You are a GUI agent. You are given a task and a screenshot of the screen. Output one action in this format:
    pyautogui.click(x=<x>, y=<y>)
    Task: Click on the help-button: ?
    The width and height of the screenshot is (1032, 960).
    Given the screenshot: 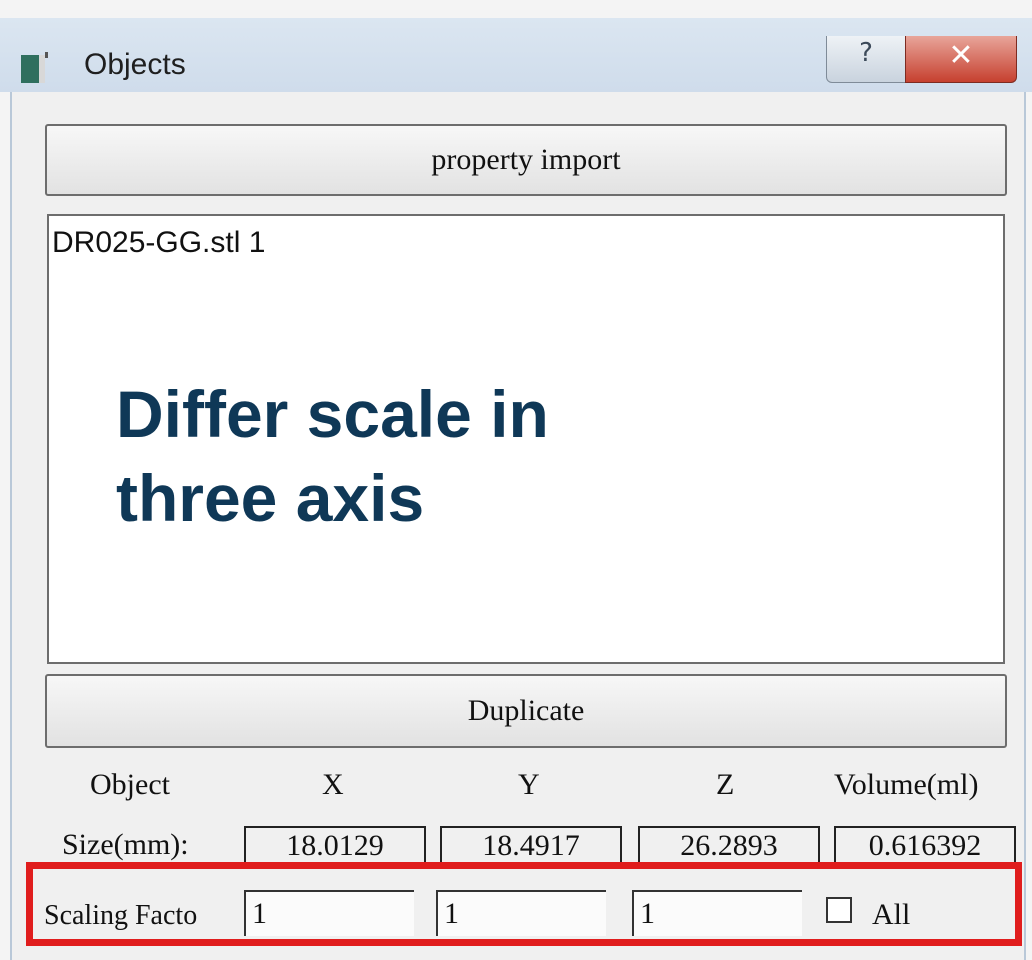 What is the action you would take?
    pyautogui.click(x=866, y=59)
    